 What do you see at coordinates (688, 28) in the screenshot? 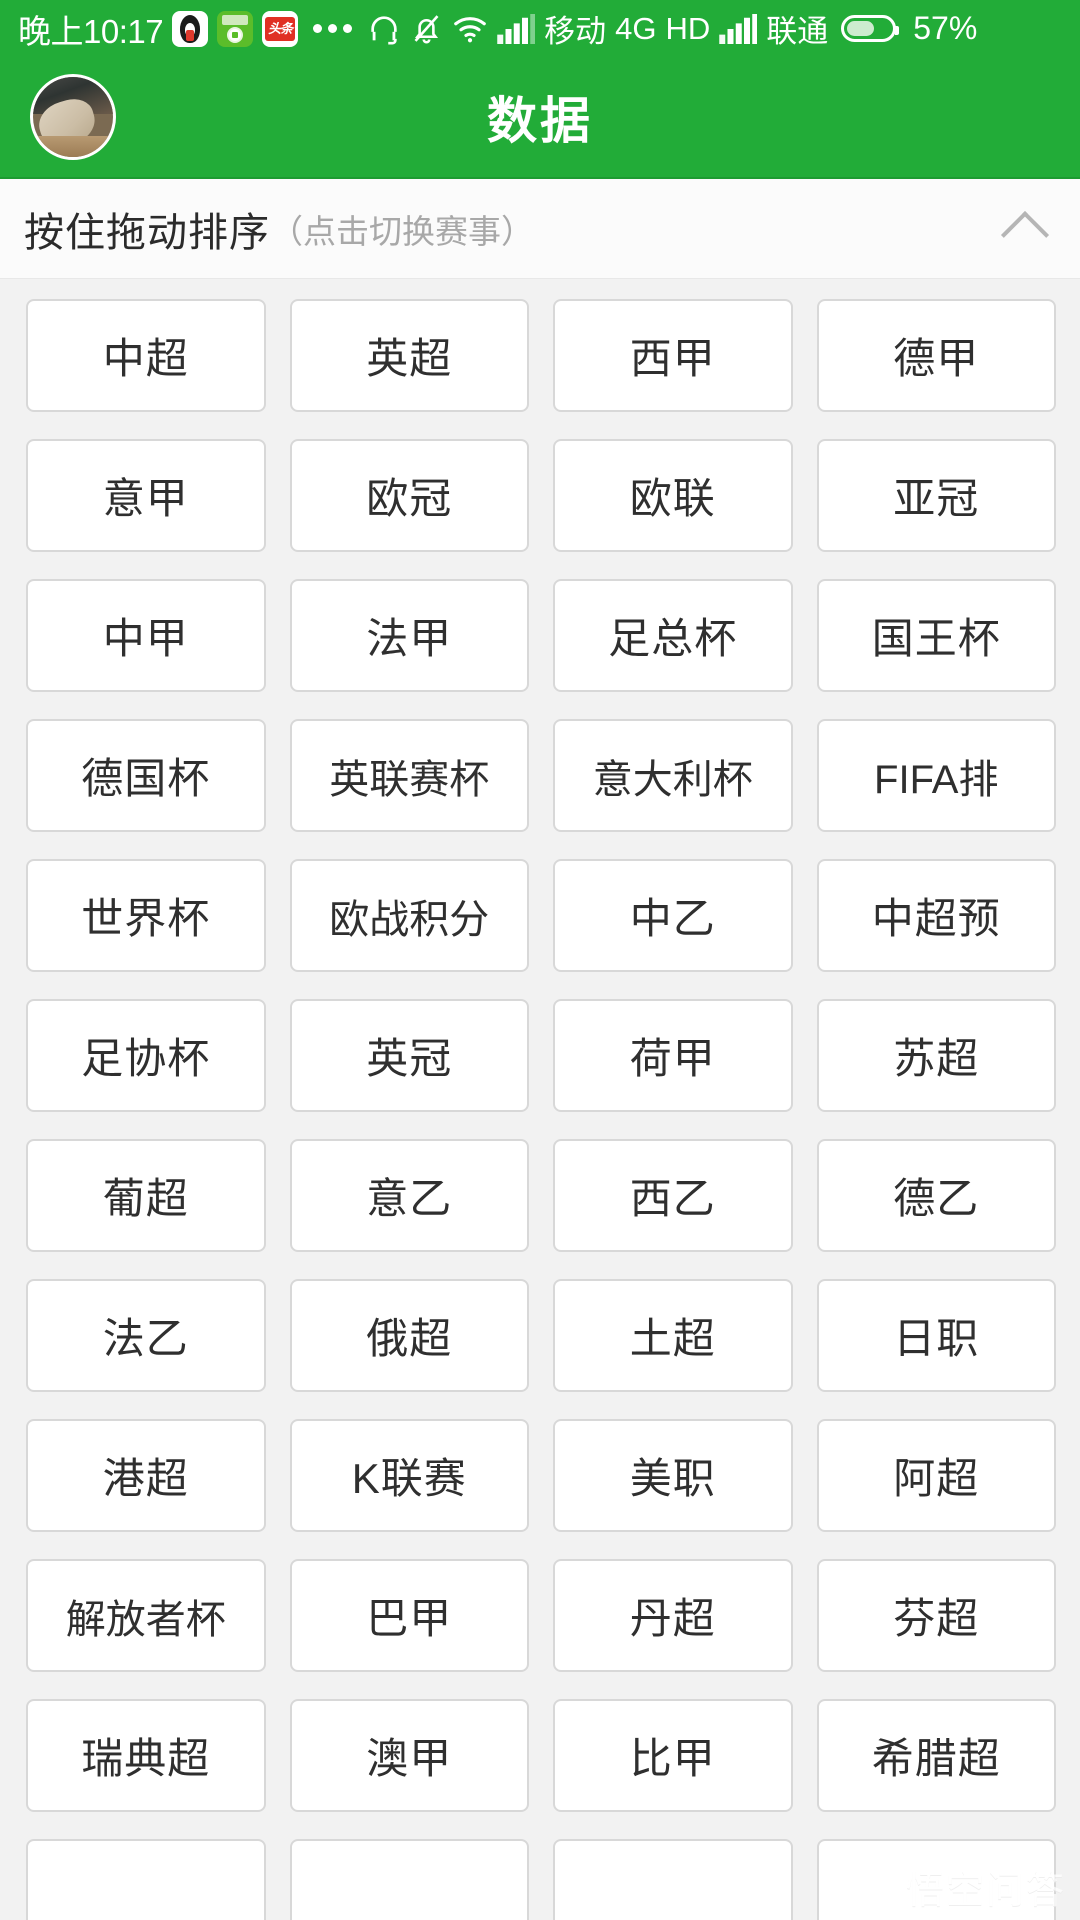
I see `hd-label: HD` at bounding box center [688, 28].